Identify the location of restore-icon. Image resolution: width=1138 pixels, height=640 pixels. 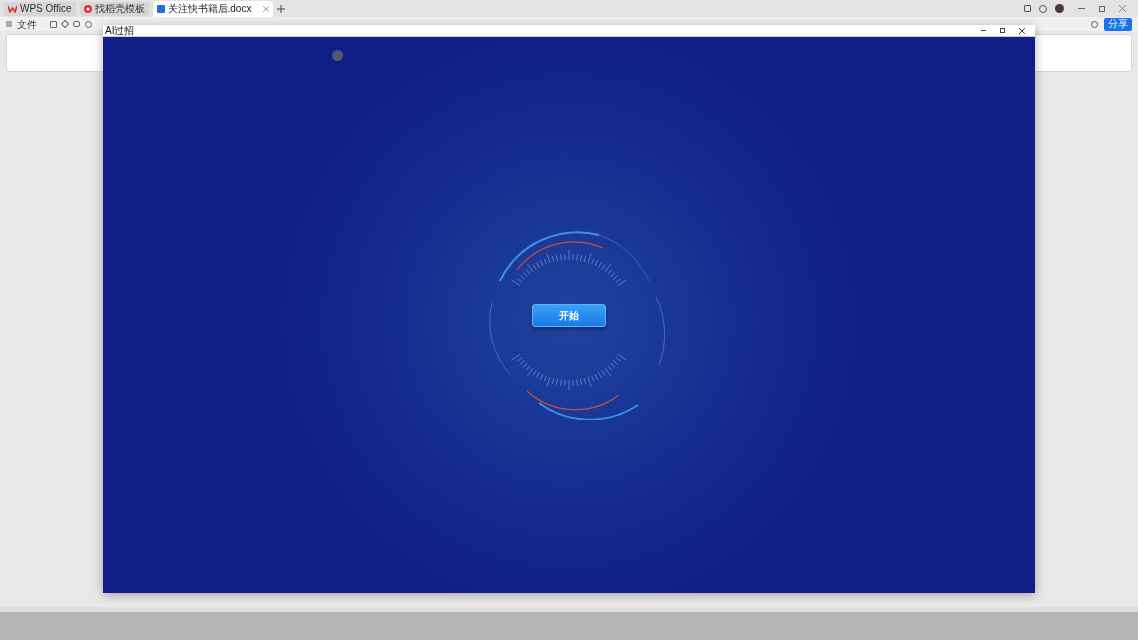
(1102, 8).